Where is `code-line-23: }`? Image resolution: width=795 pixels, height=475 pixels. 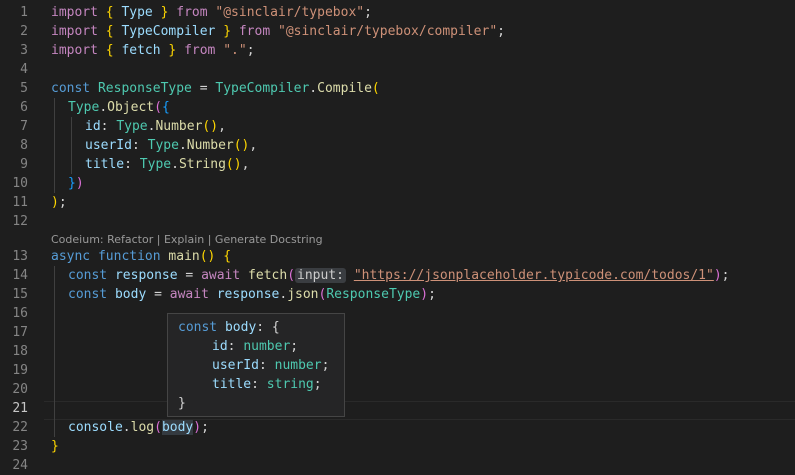 code-line-23: } is located at coordinates (55, 446).